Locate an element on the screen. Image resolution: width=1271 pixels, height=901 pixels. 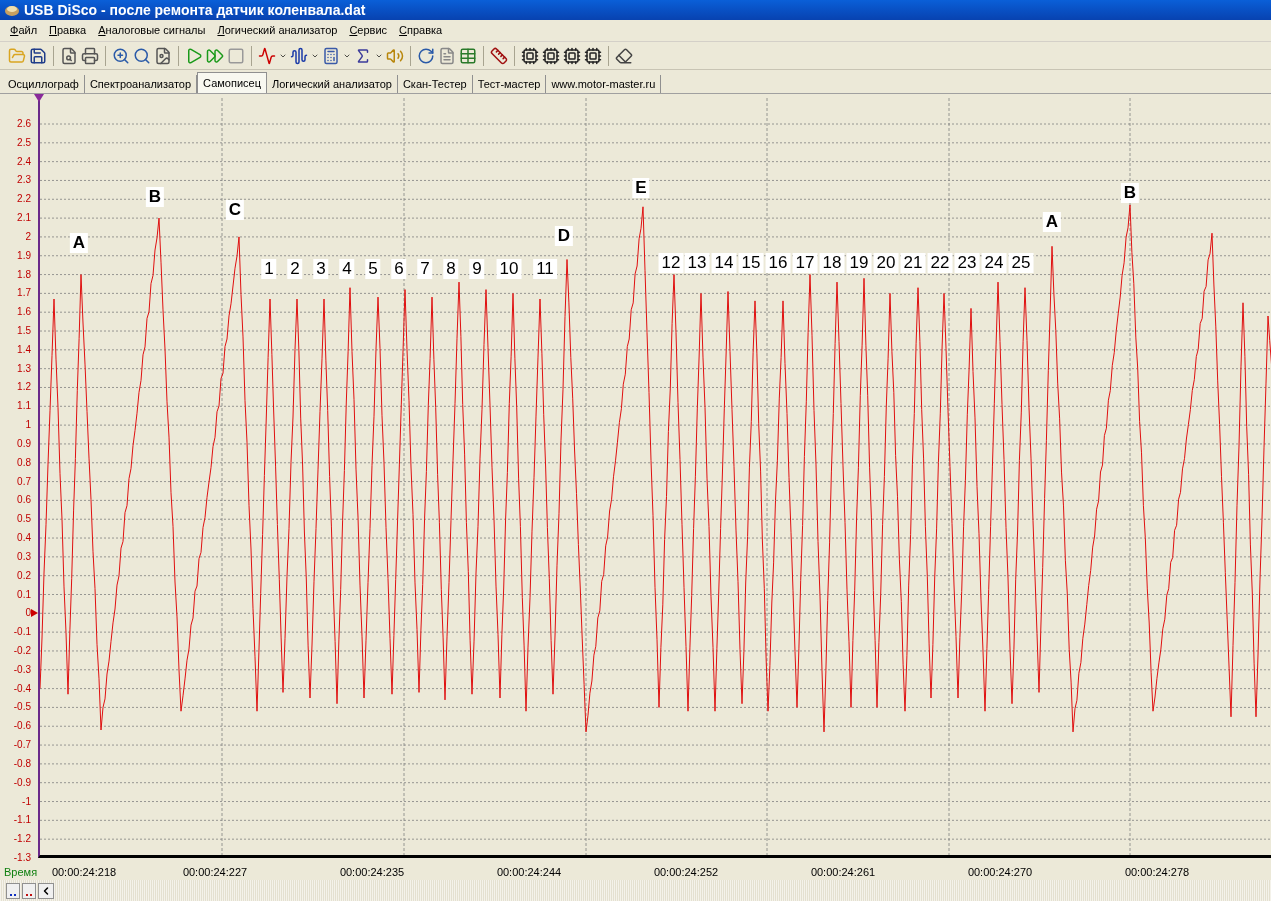
annotation-label: 3 is located at coordinates (321, 269).